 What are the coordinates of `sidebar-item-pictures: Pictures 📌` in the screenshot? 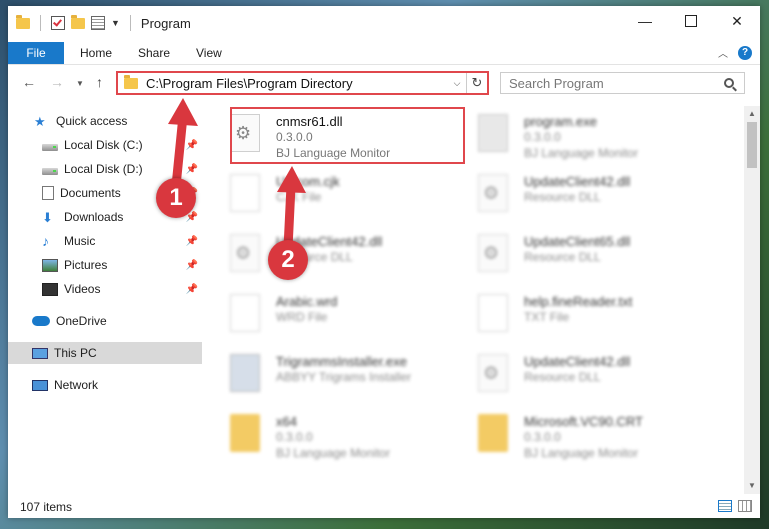 It's located at (105, 265).